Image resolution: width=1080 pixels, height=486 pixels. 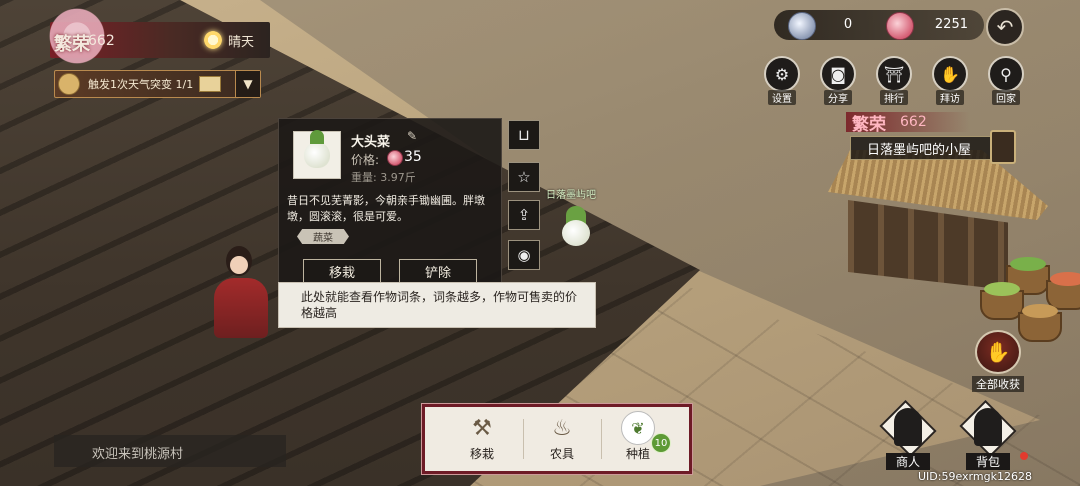 I want to click on shovel-icon: ⚒, so click(x=482, y=428).